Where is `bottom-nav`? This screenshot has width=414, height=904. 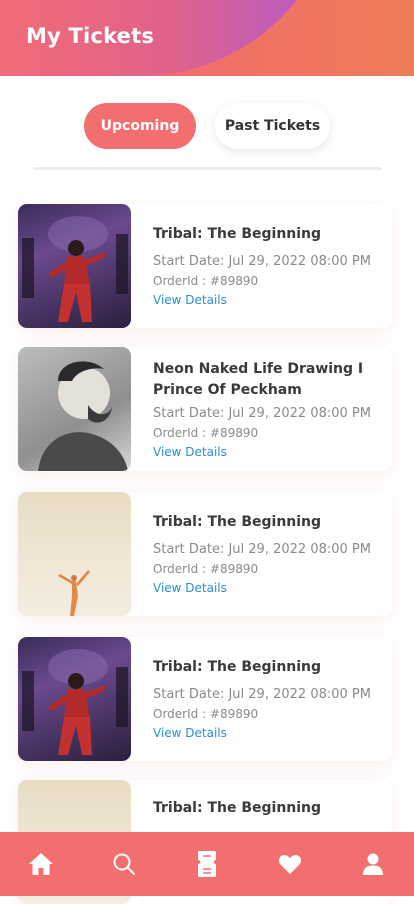
bottom-nav is located at coordinates (207, 864).